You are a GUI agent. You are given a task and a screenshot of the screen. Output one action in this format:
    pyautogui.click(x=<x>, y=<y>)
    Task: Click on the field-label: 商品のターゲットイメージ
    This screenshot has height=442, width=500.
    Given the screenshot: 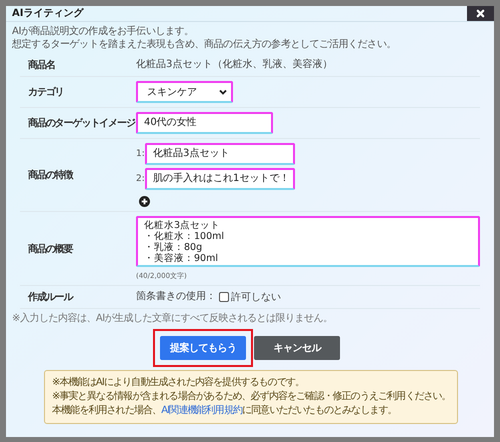 What is the action you would take?
    pyautogui.click(x=81, y=123)
    